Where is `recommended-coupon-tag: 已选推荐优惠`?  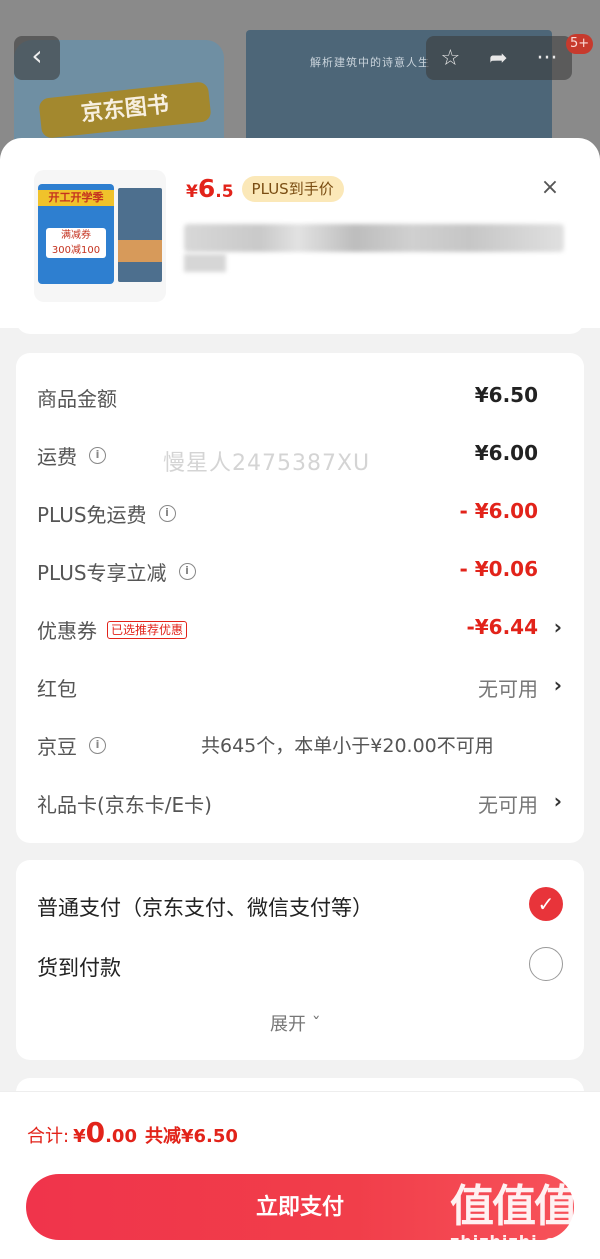
recommended-coupon-tag: 已选推荐优惠 is located at coordinates (147, 629).